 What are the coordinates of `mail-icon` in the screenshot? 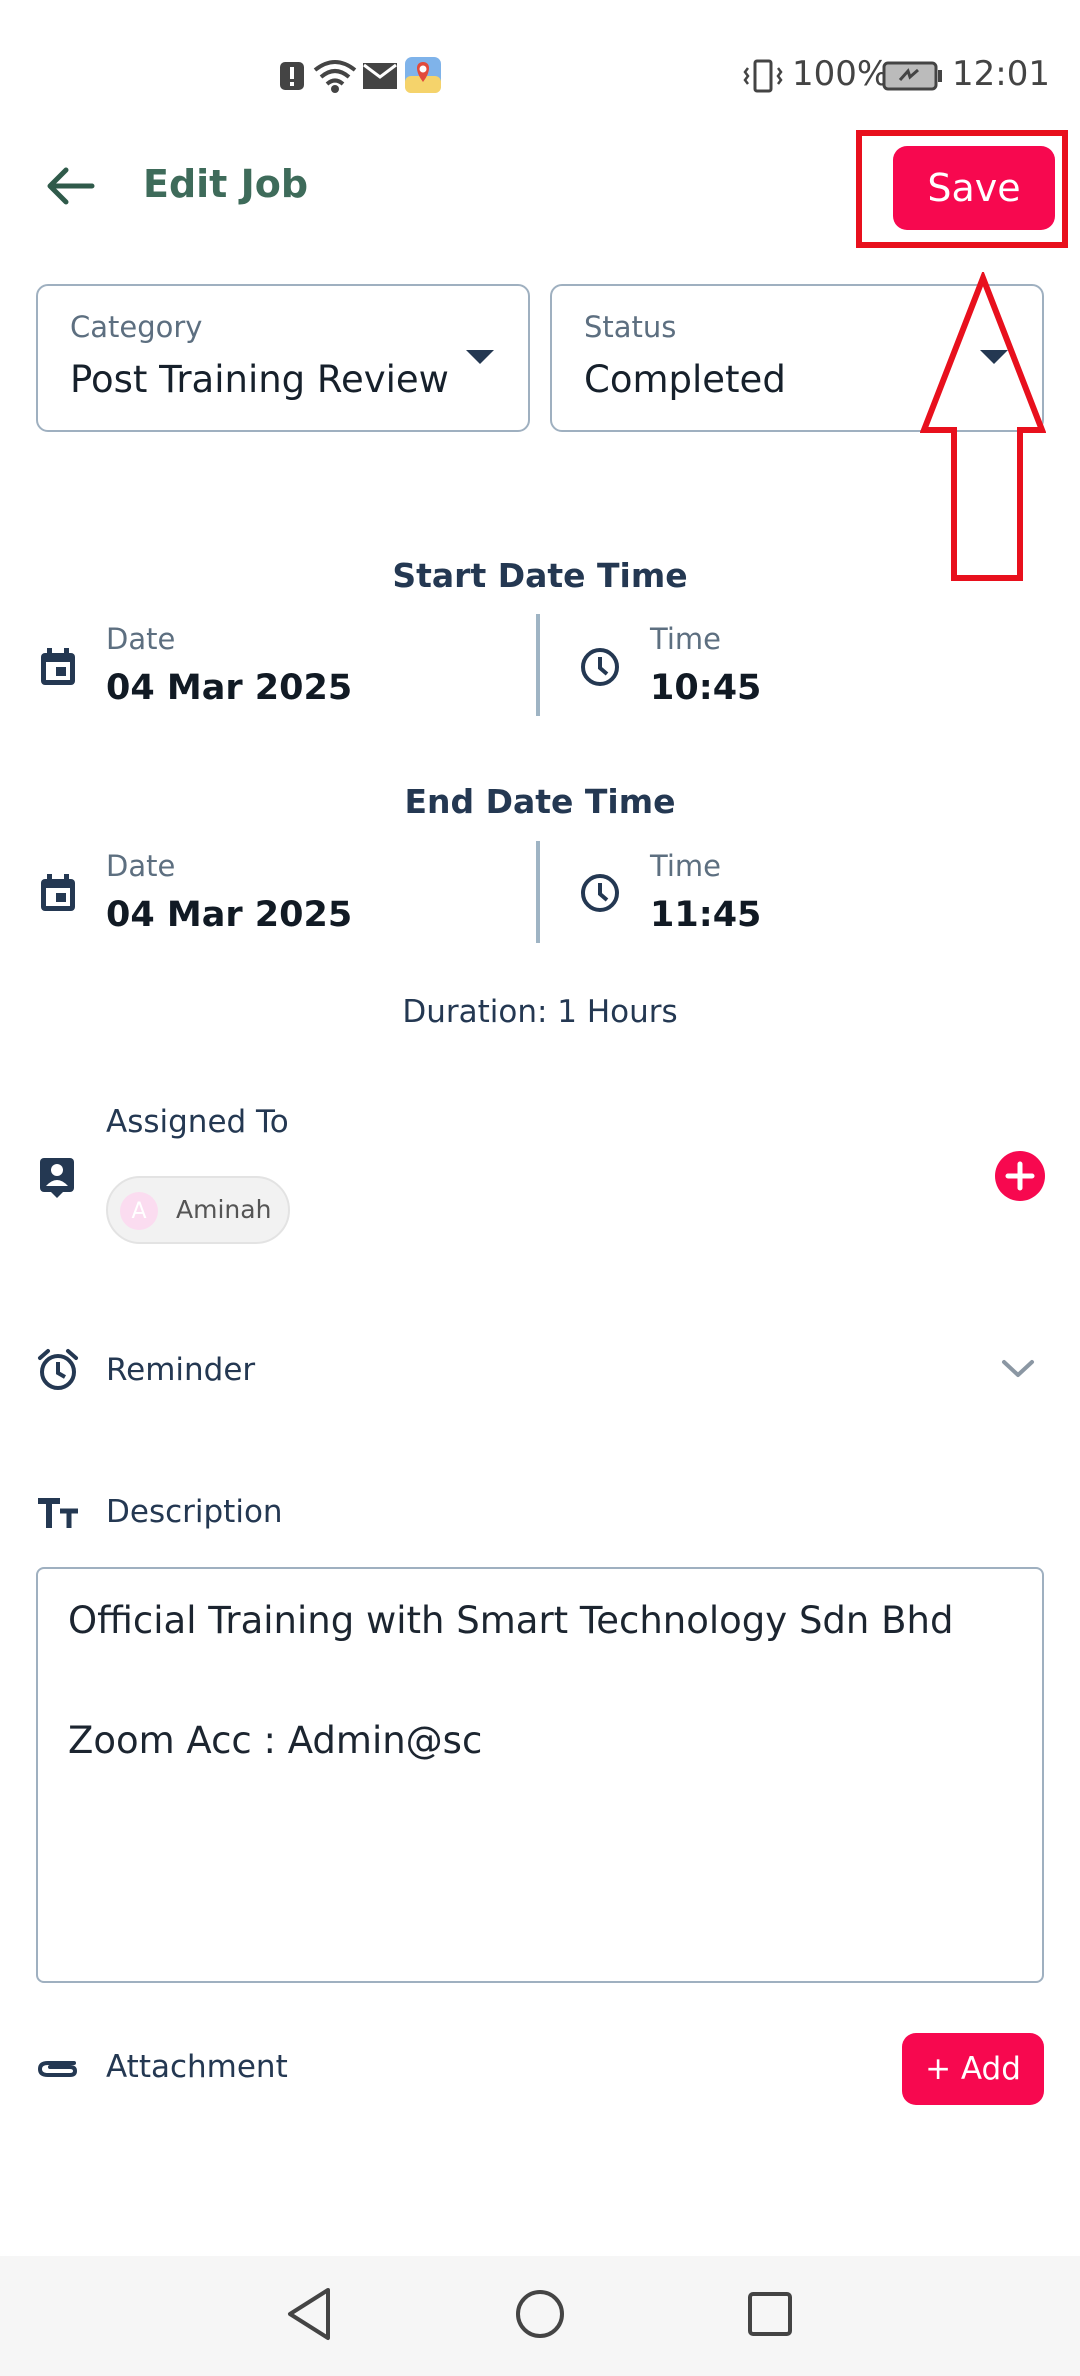 It's located at (380, 76).